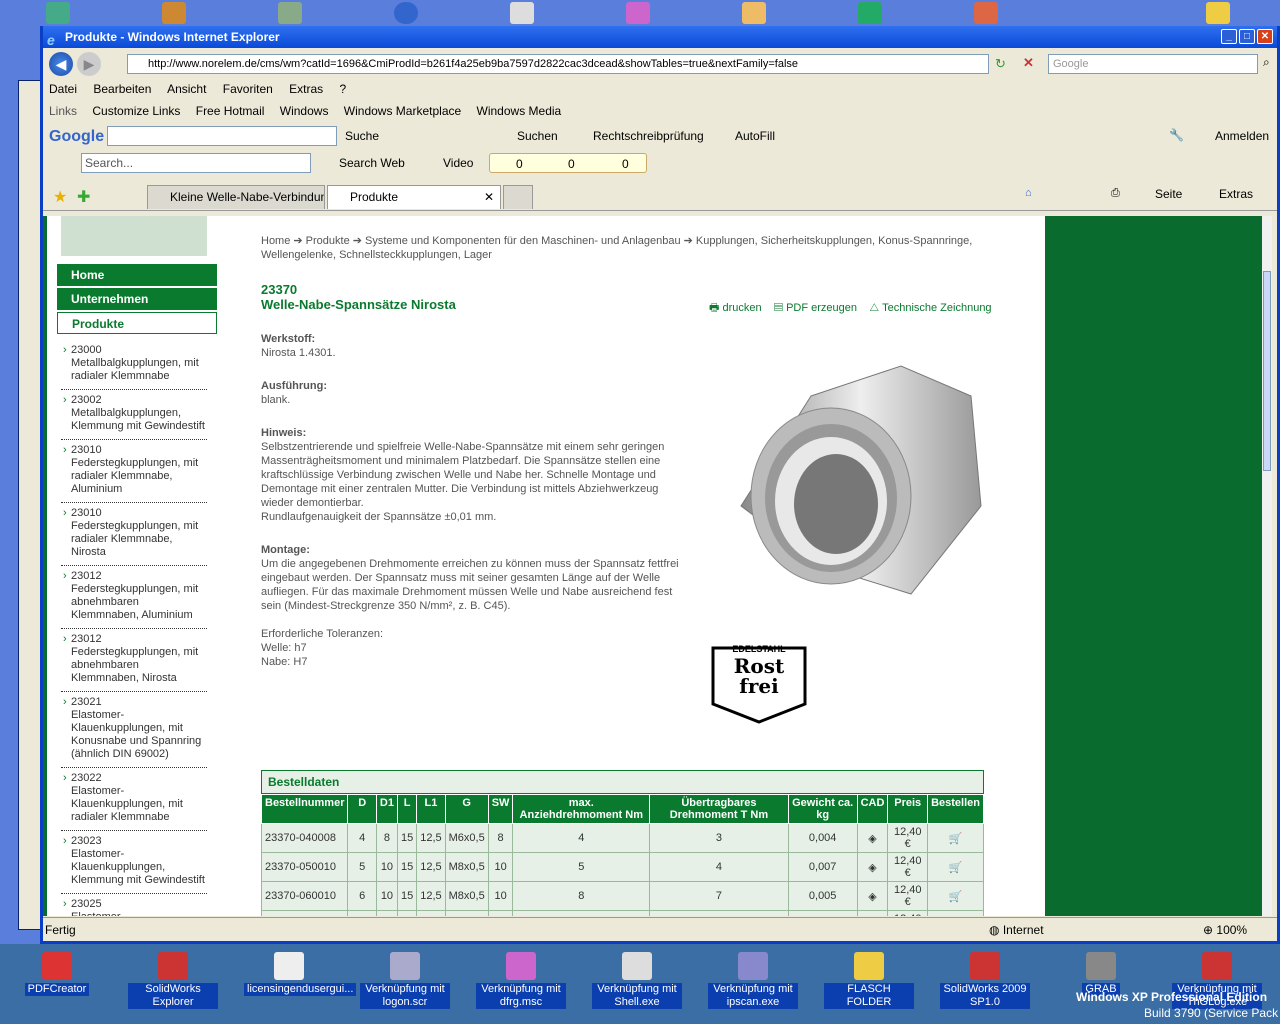 The image size is (1280, 1024). What do you see at coordinates (755, 136) in the screenshot?
I see `autofill-button: AutoFill` at bounding box center [755, 136].